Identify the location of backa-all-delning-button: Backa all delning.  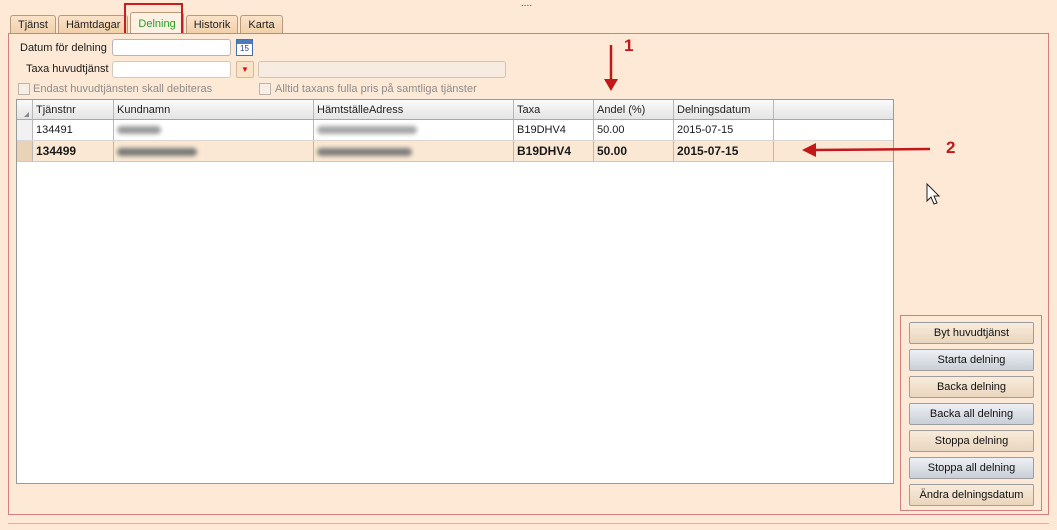
(971, 414).